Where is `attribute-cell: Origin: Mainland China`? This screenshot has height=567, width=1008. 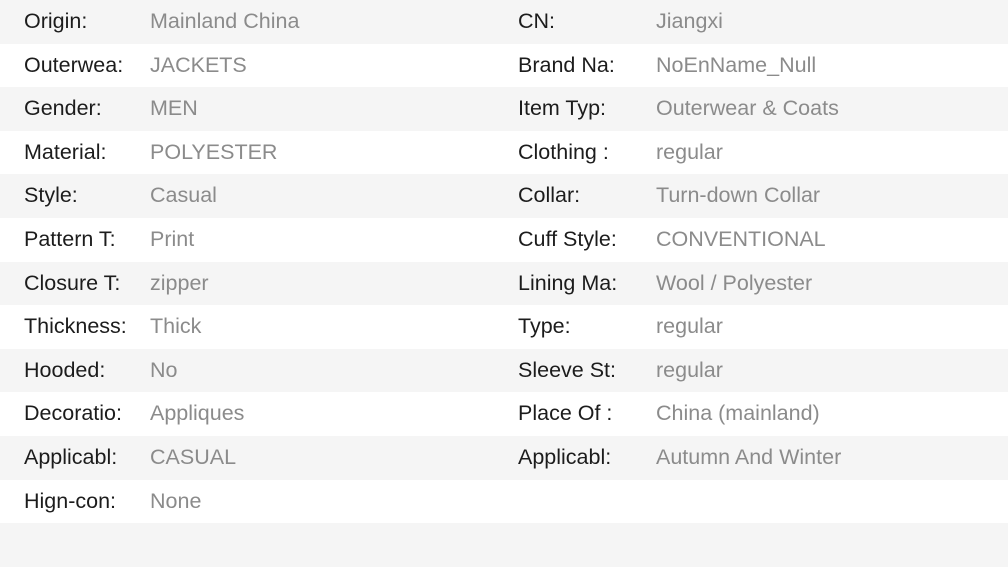
attribute-cell: Origin: Mainland China is located at coordinates (252, 22).